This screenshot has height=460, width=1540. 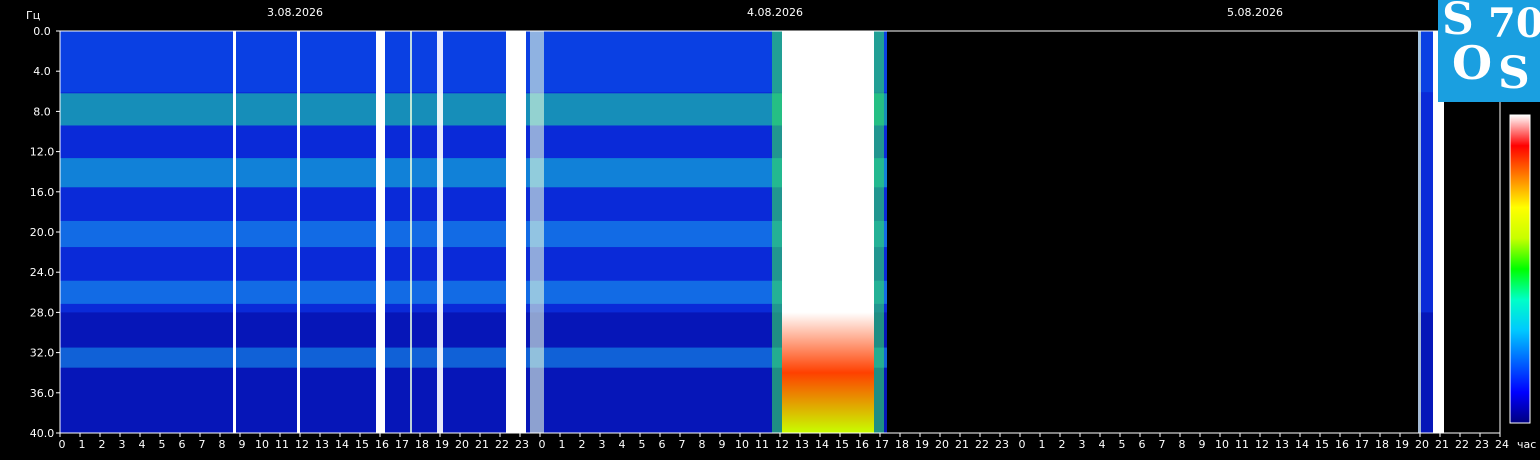 What do you see at coordinates (33, 15) in the screenshot?
I see `y-unit-label: Гц` at bounding box center [33, 15].